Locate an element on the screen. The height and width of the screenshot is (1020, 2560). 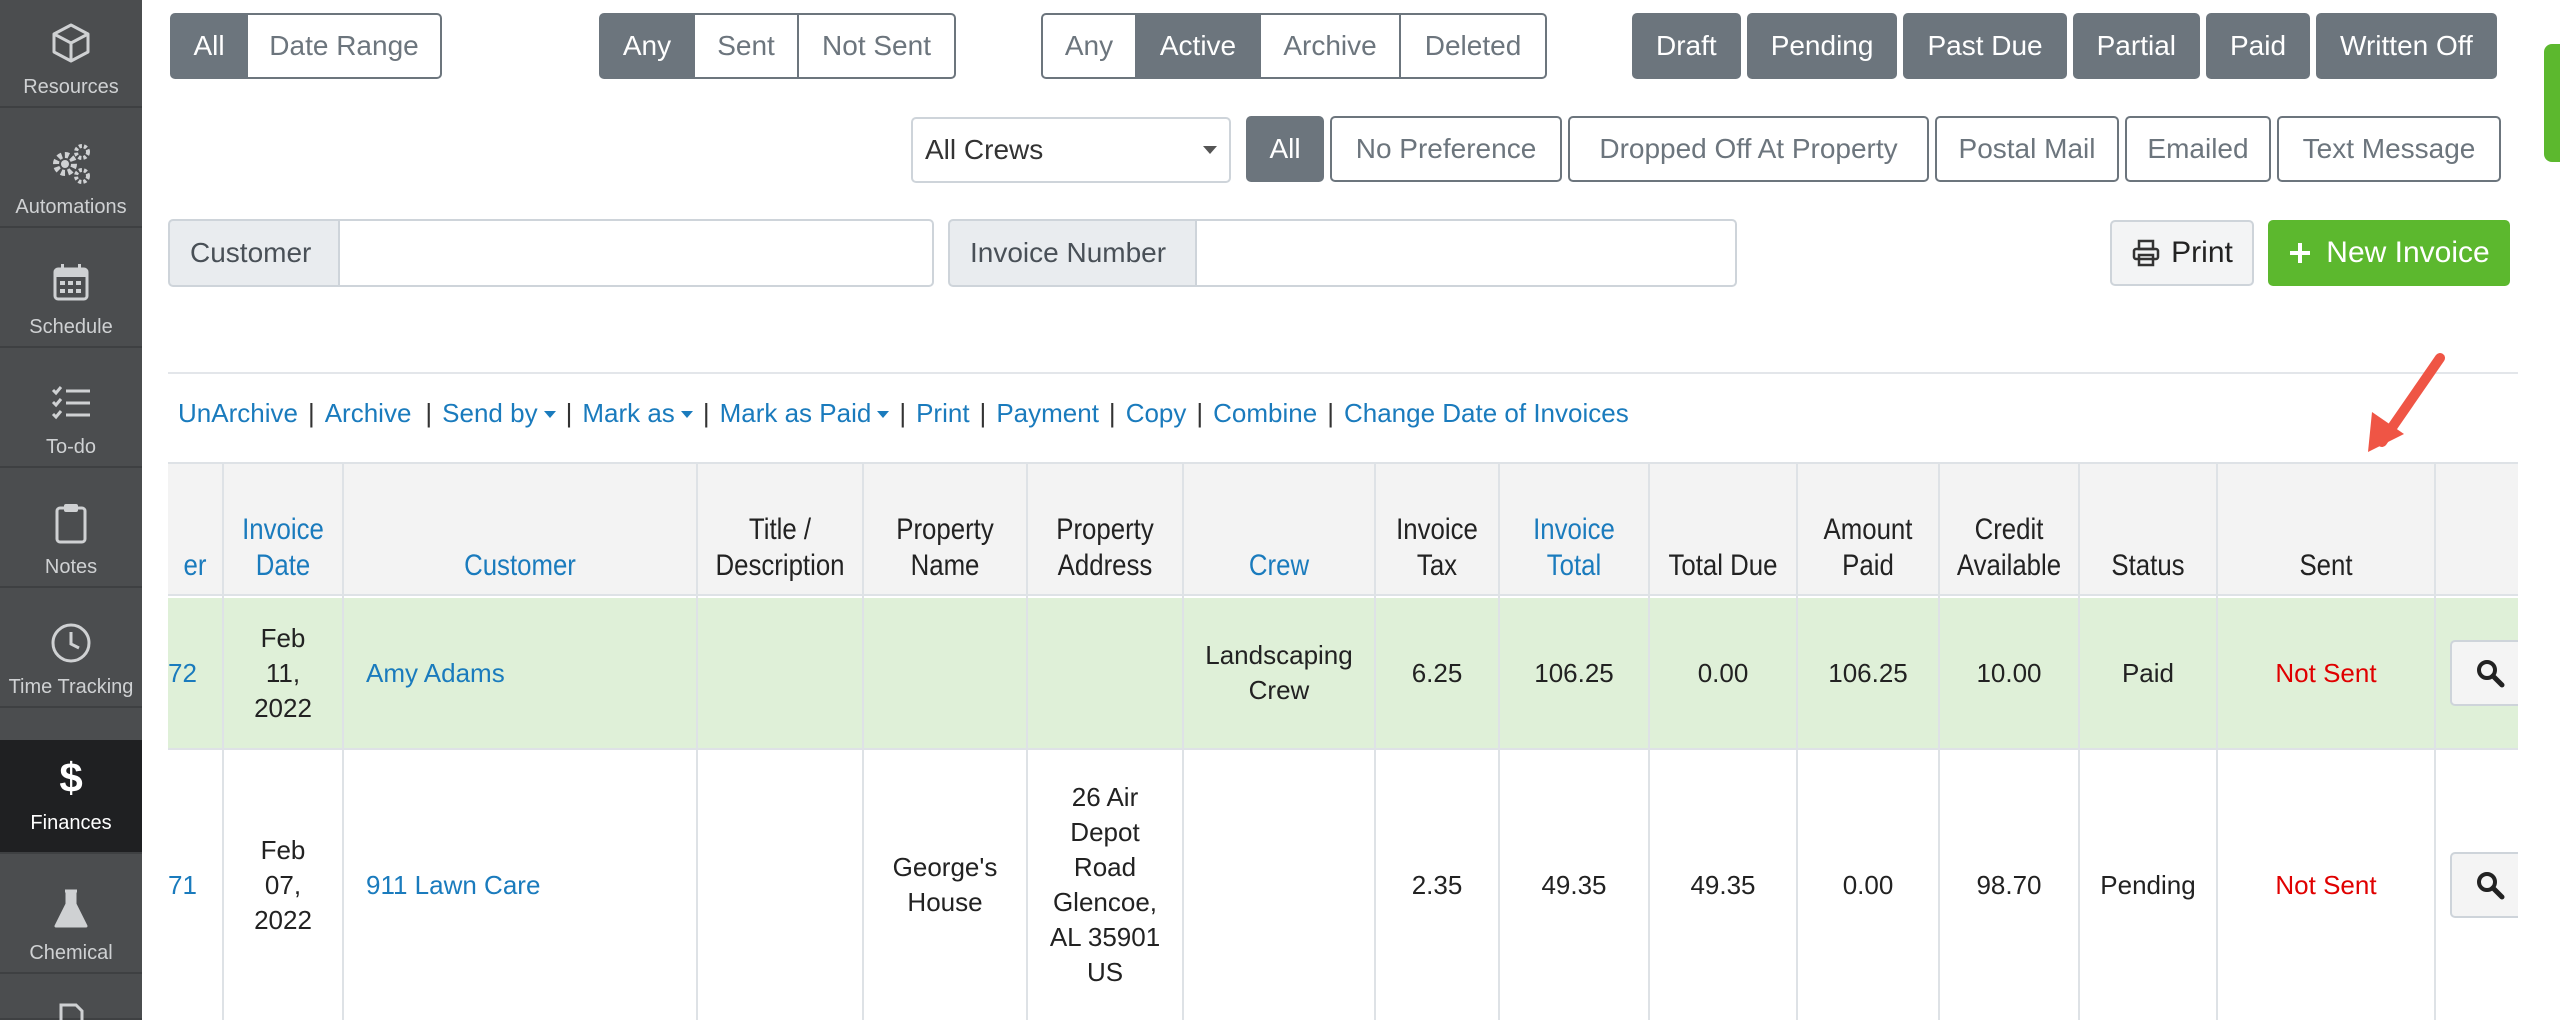
delivery-emailed-button: Emailed is located at coordinates (2198, 149).